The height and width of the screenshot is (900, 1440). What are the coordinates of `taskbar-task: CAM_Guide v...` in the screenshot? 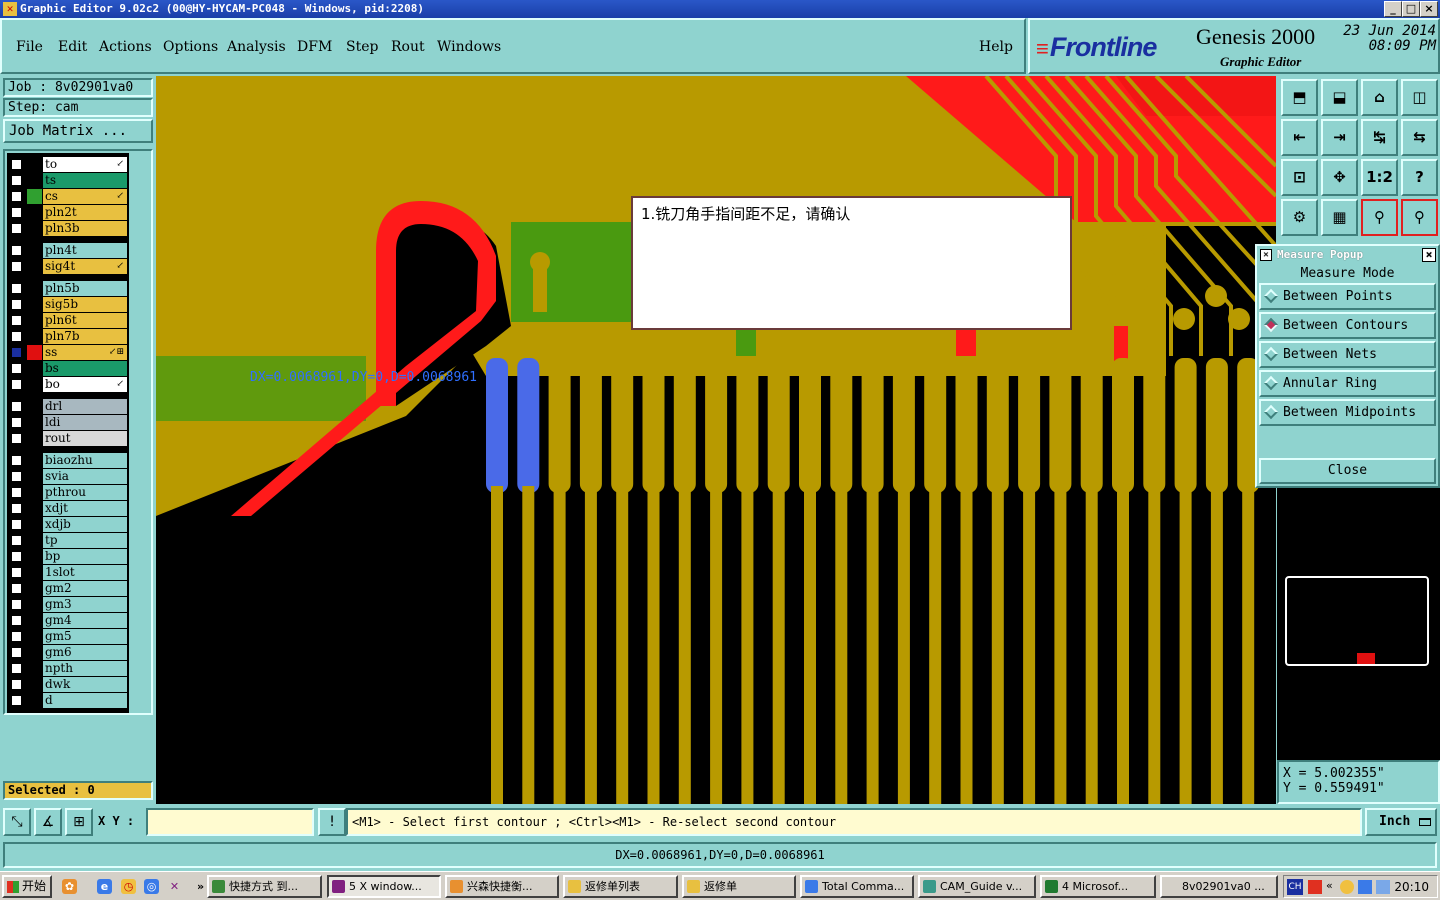 It's located at (977, 886).